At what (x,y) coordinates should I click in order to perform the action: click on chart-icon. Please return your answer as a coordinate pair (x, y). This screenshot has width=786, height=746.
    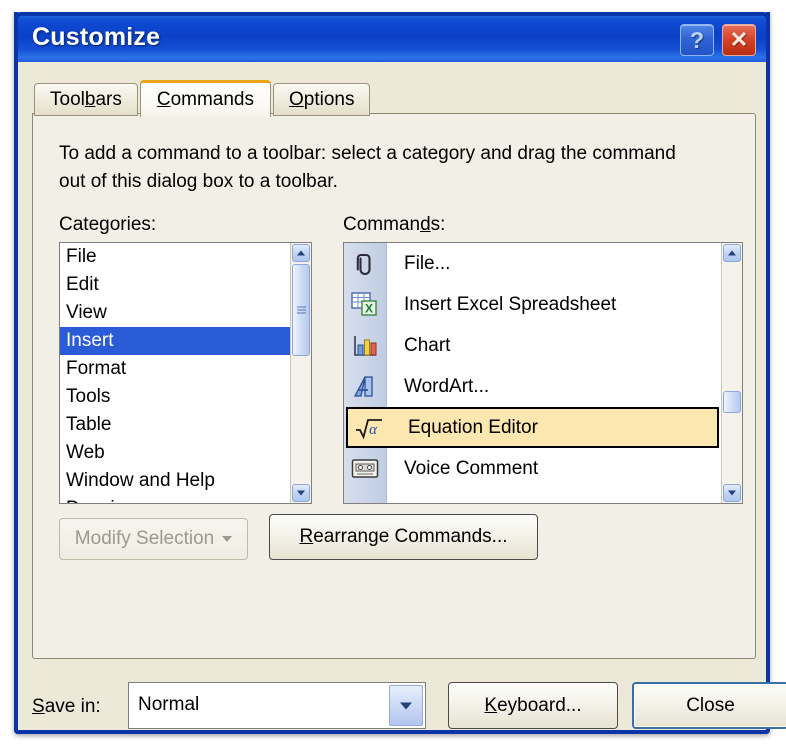
    Looking at the image, I should click on (365, 346).